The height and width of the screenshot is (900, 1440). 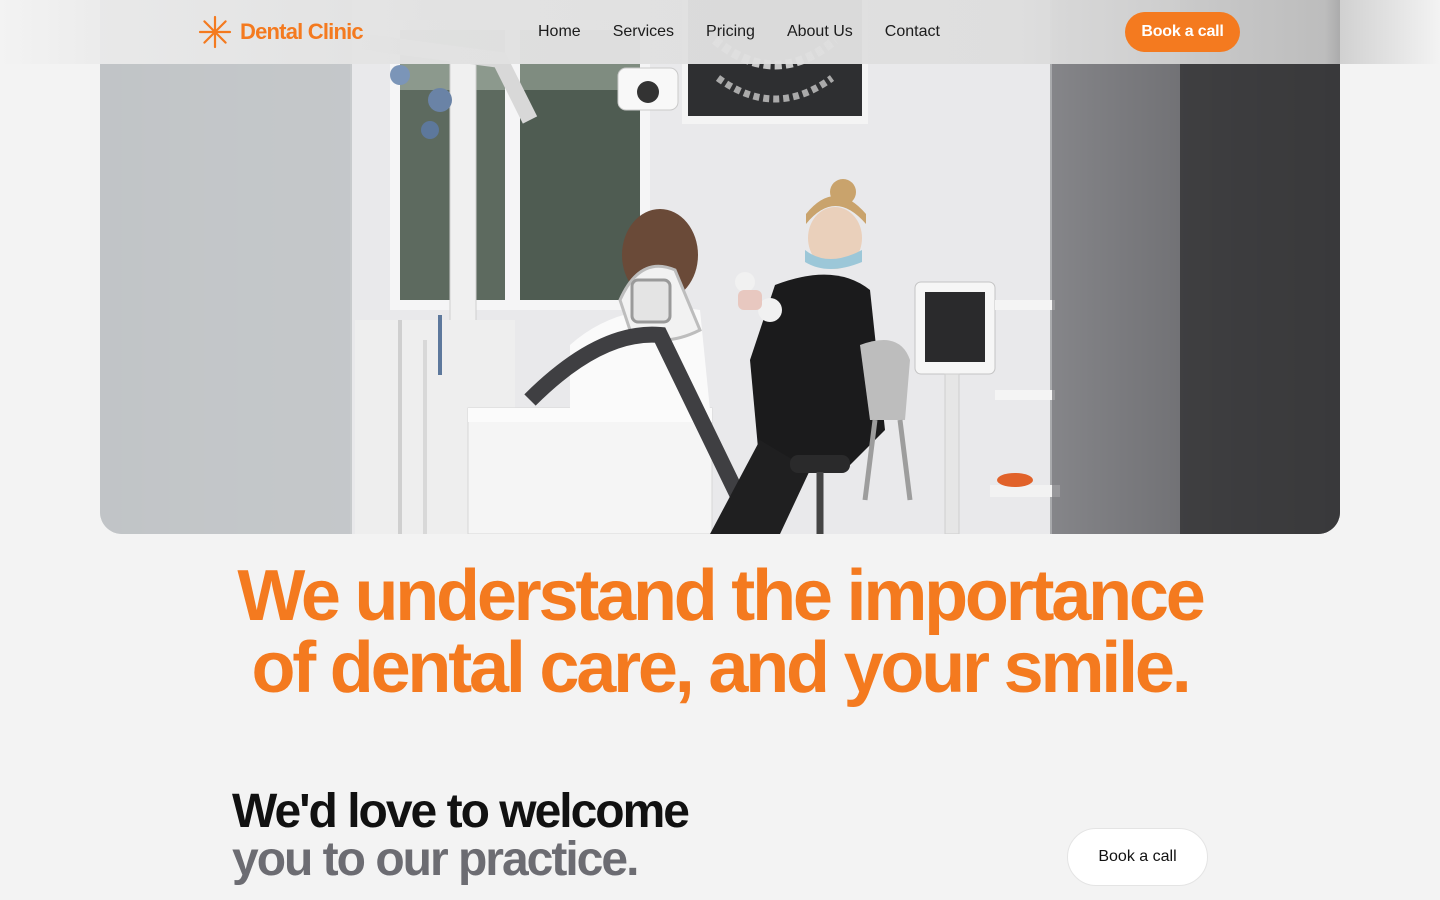 I want to click on book-a-call-button-welcome: Book a call, so click(x=1137, y=857).